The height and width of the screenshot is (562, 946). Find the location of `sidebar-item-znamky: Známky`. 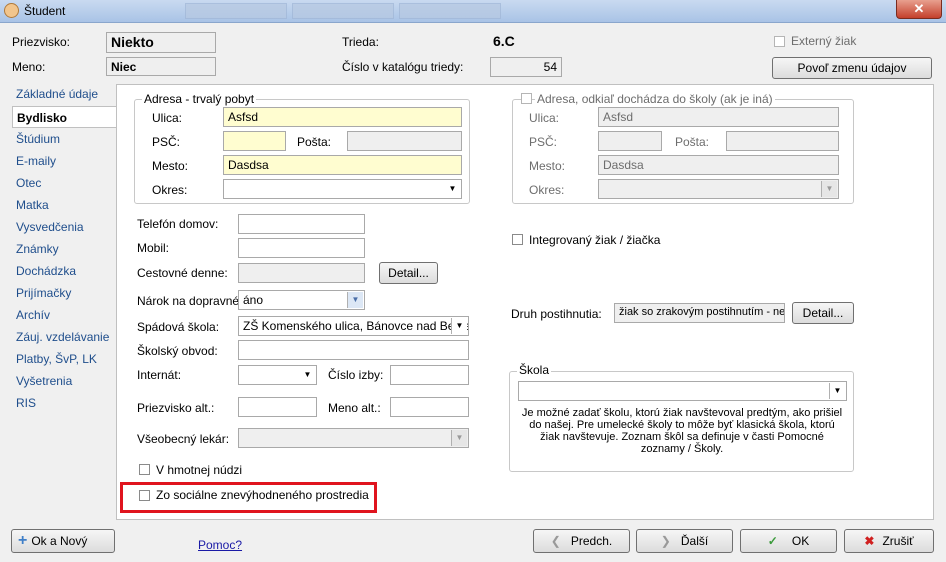

sidebar-item-znamky: Známky is located at coordinates (64, 249).